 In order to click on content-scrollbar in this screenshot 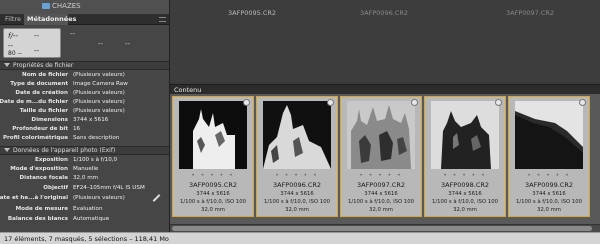, I will do `click(385, 228)`.